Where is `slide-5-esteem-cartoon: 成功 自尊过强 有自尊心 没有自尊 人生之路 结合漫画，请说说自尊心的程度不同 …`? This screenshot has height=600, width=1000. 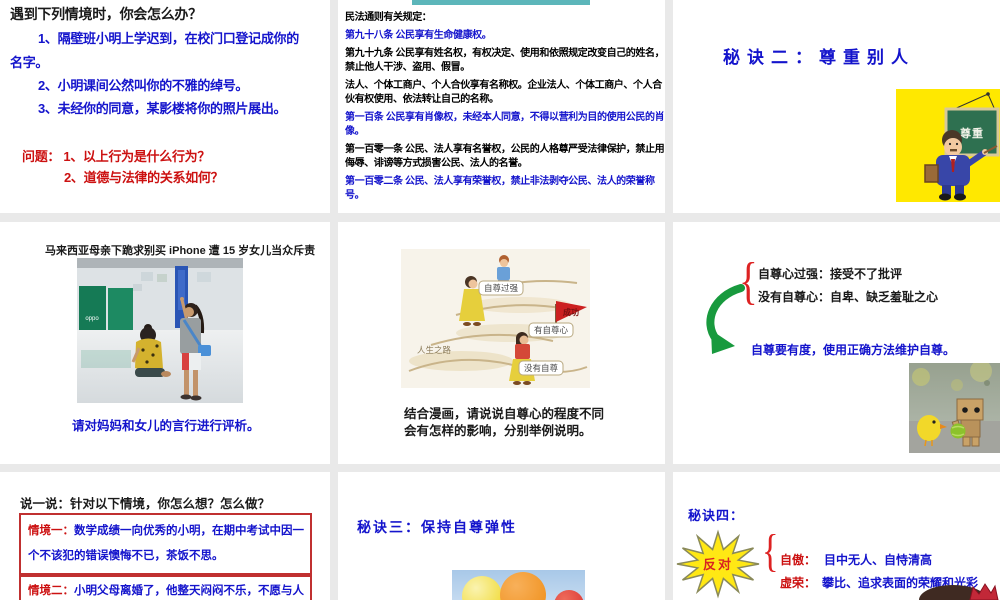
slide-5-esteem-cartoon: 成功 自尊过强 有自尊心 没有自尊 人生之路 结合漫画，请说说自尊心的程度不同 … is located at coordinates (501, 343).